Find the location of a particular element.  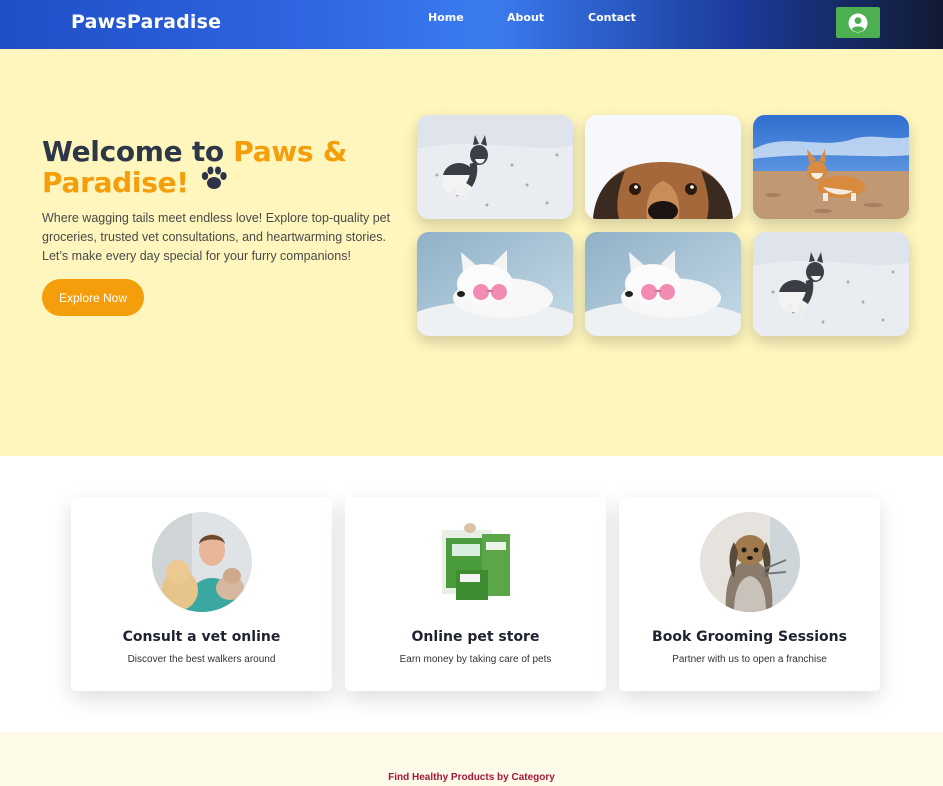

user-circle-icon is located at coordinates (858, 22).